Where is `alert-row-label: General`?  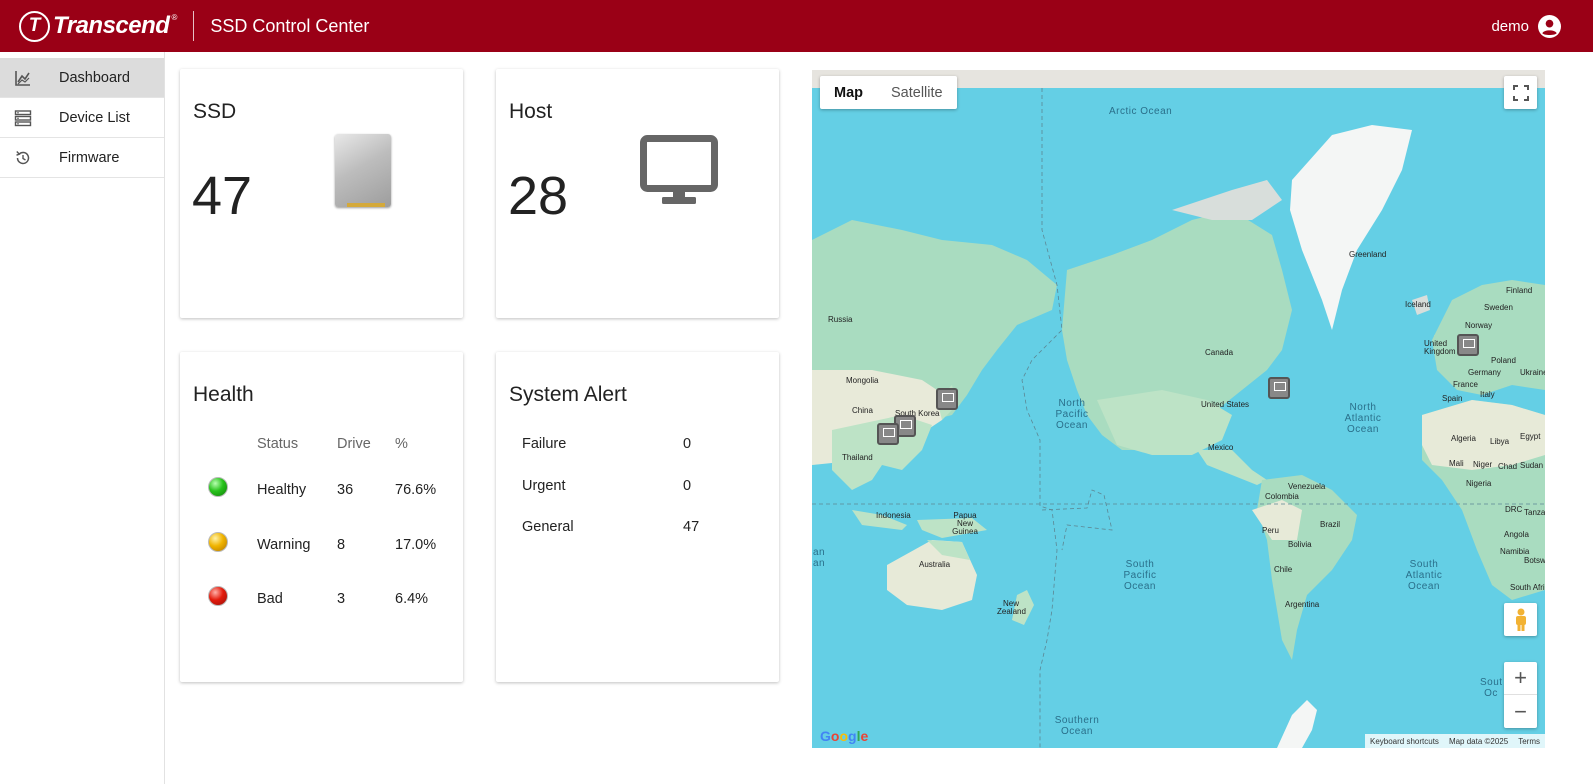
alert-row-label: General is located at coordinates (548, 527).